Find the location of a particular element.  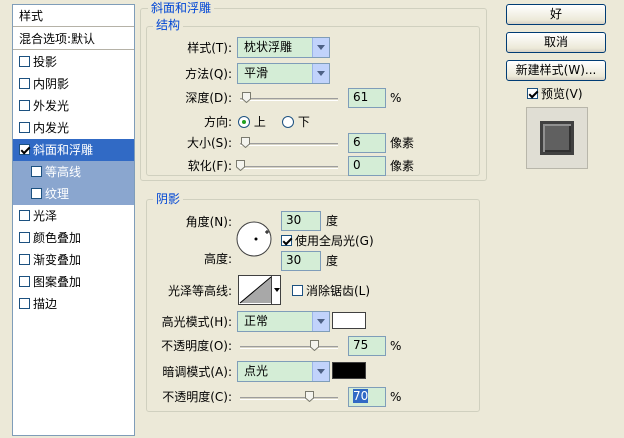

radio-empty-icon is located at coordinates (288, 122).